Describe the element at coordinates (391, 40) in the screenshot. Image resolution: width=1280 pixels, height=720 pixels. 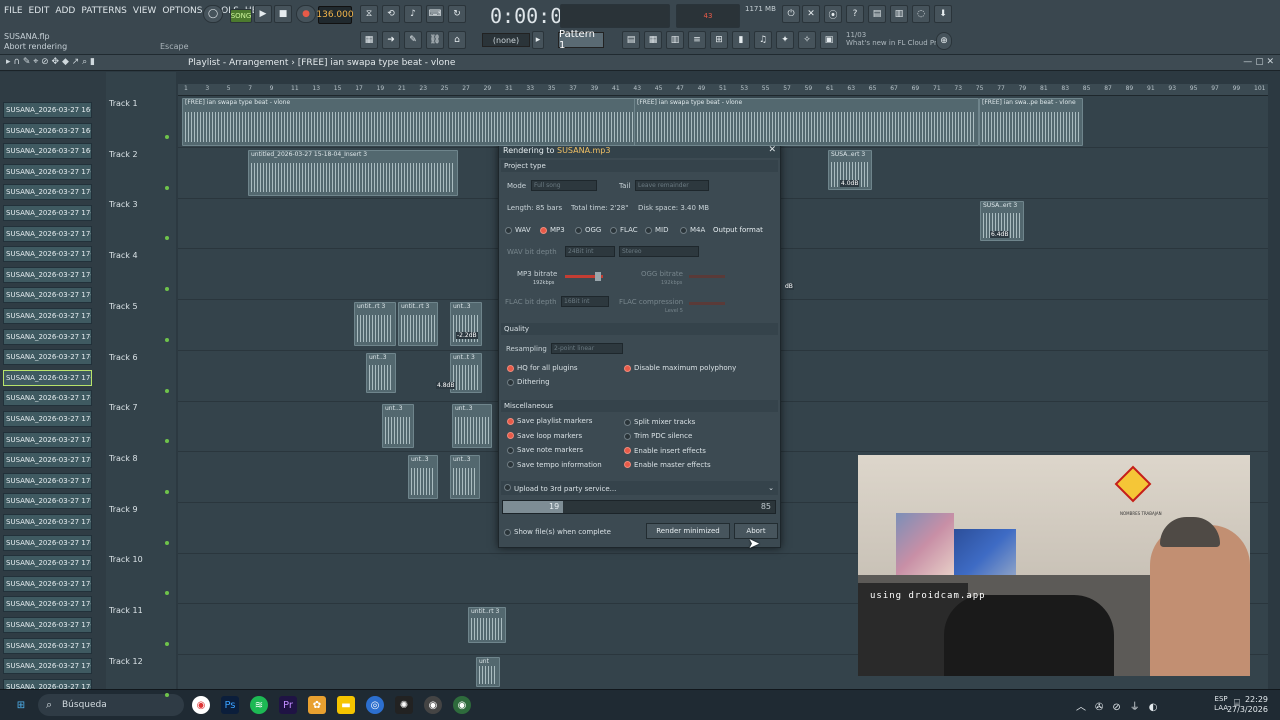
I see `arrow-icon: ➜` at that location.